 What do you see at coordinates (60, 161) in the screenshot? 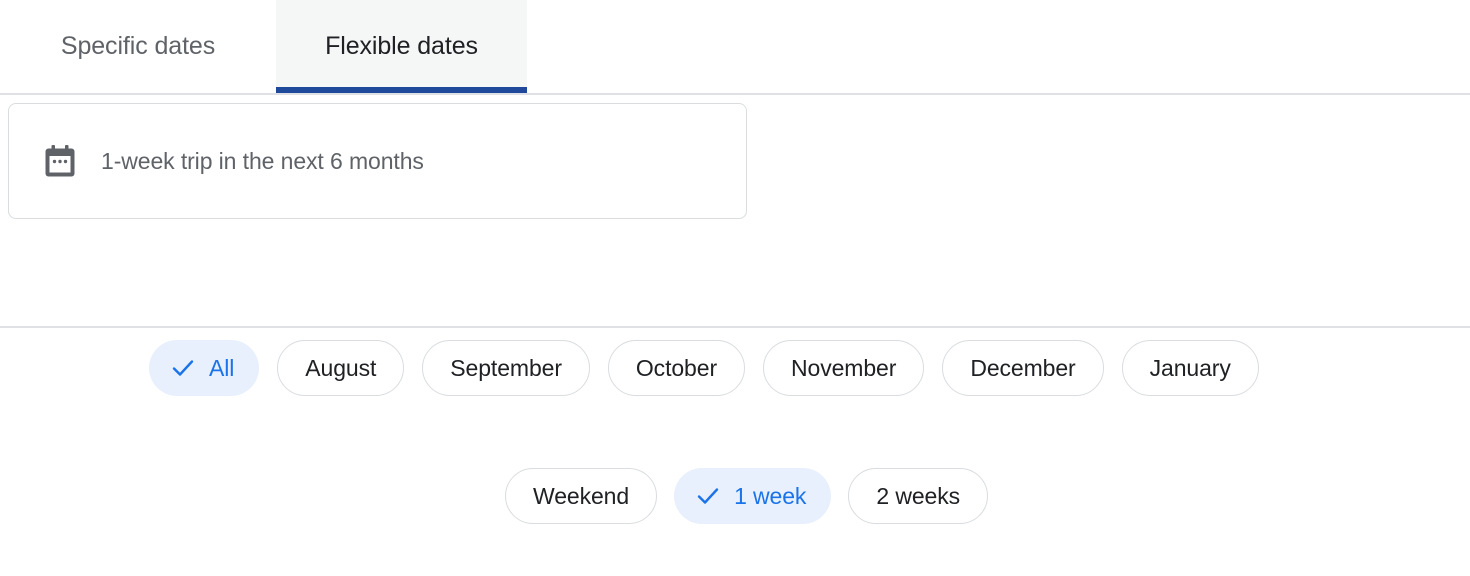
I see `calendar-icon` at bounding box center [60, 161].